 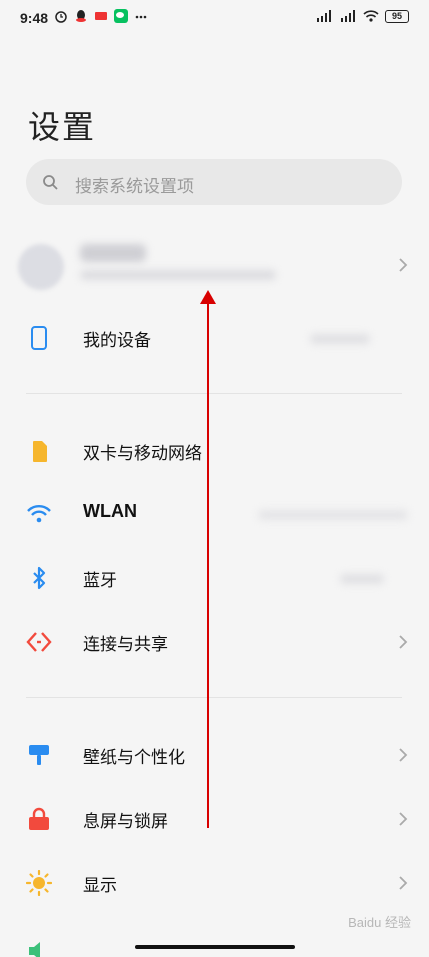 What do you see at coordinates (34, 949) in the screenshot?
I see `sound-icon` at bounding box center [34, 949].